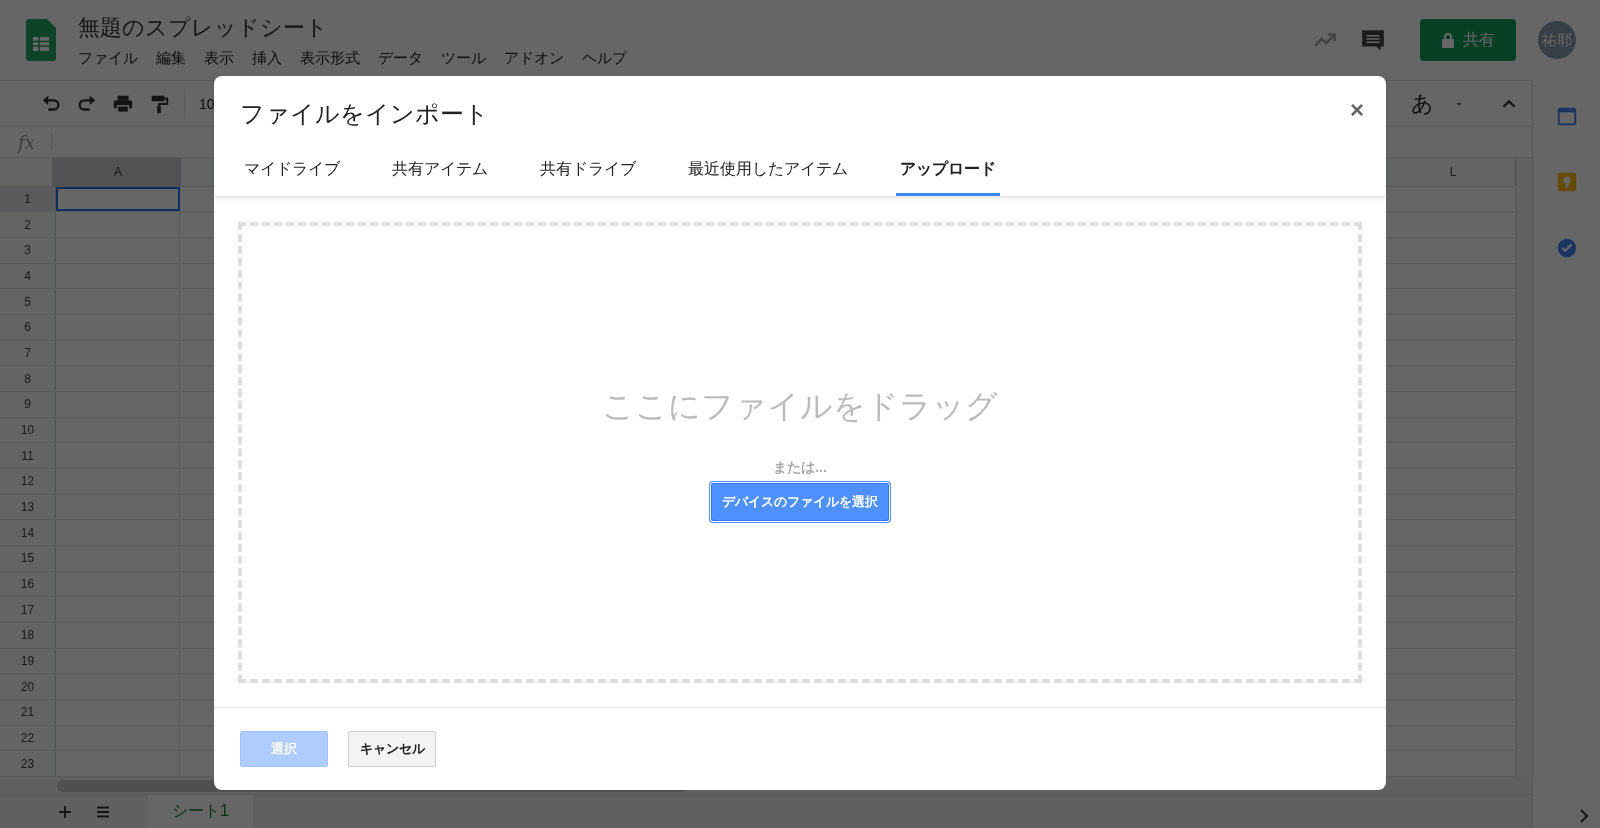  What do you see at coordinates (534, 58) in the screenshot?
I see `menu-item: アドオン` at bounding box center [534, 58].